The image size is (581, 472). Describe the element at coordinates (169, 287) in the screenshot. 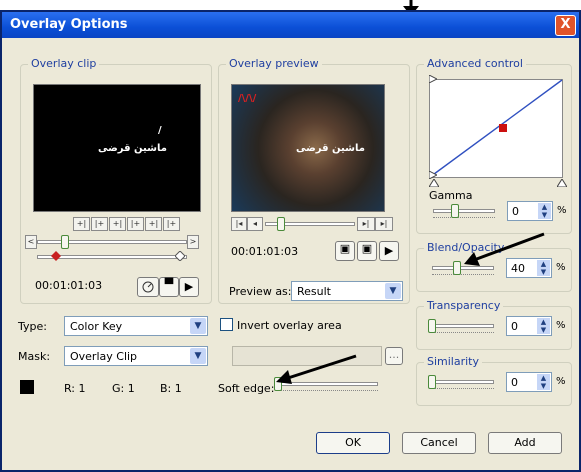

I see `lock-button: ▀` at that location.